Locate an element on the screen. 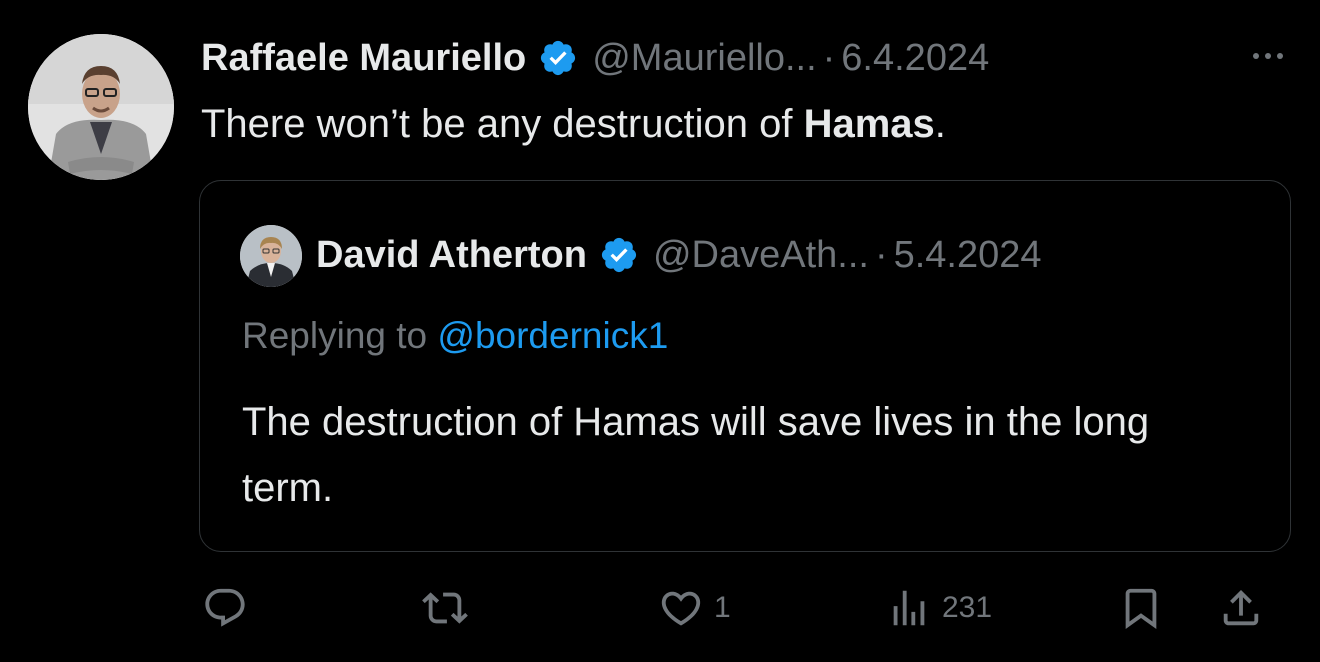 The height and width of the screenshot is (662, 1320). views-count: 231 is located at coordinates (967, 607).